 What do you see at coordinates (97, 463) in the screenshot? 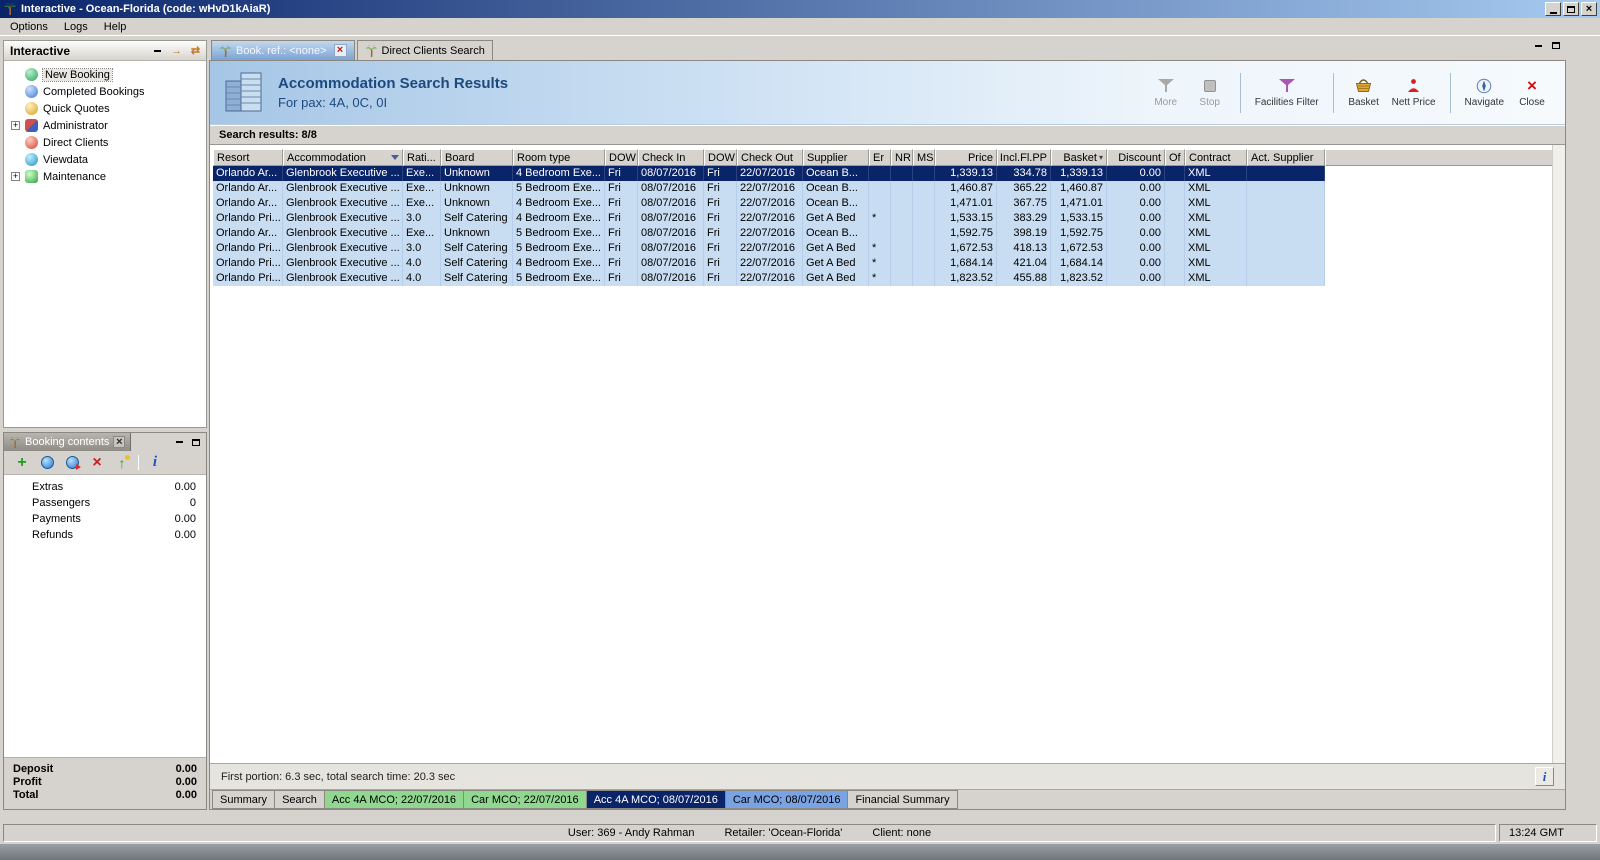
I see `booking-tool-delete-icon` at bounding box center [97, 463].